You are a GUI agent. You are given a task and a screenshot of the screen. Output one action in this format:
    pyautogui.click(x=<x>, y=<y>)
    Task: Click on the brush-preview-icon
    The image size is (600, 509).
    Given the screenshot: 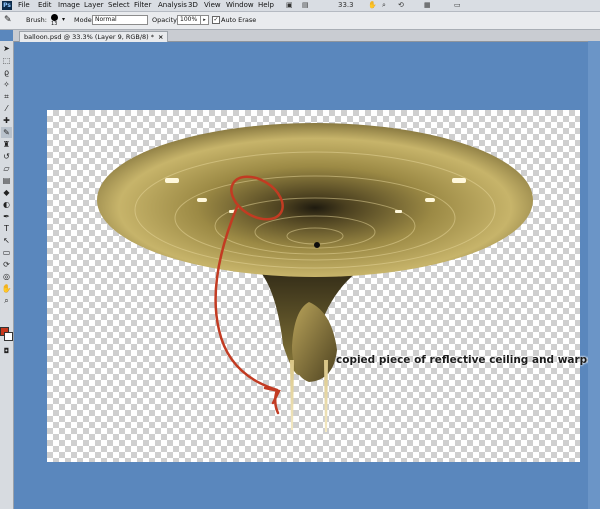 What is the action you would take?
    pyautogui.click(x=54, y=17)
    